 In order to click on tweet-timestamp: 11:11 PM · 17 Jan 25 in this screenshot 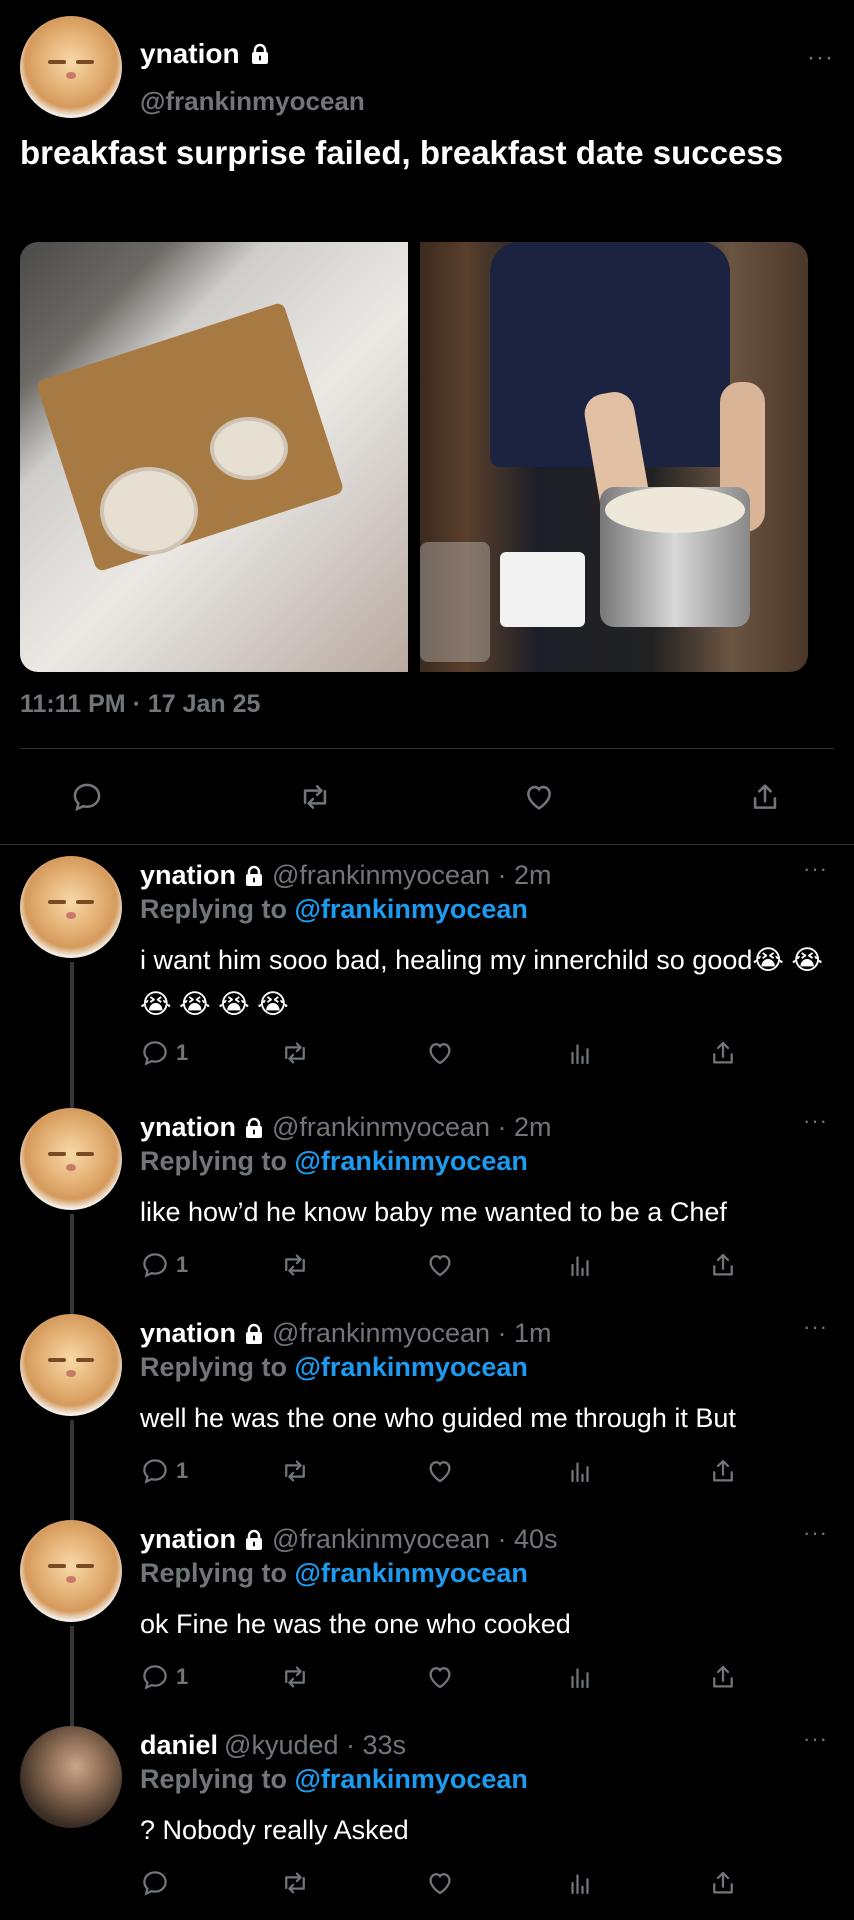, I will do `click(140, 704)`.